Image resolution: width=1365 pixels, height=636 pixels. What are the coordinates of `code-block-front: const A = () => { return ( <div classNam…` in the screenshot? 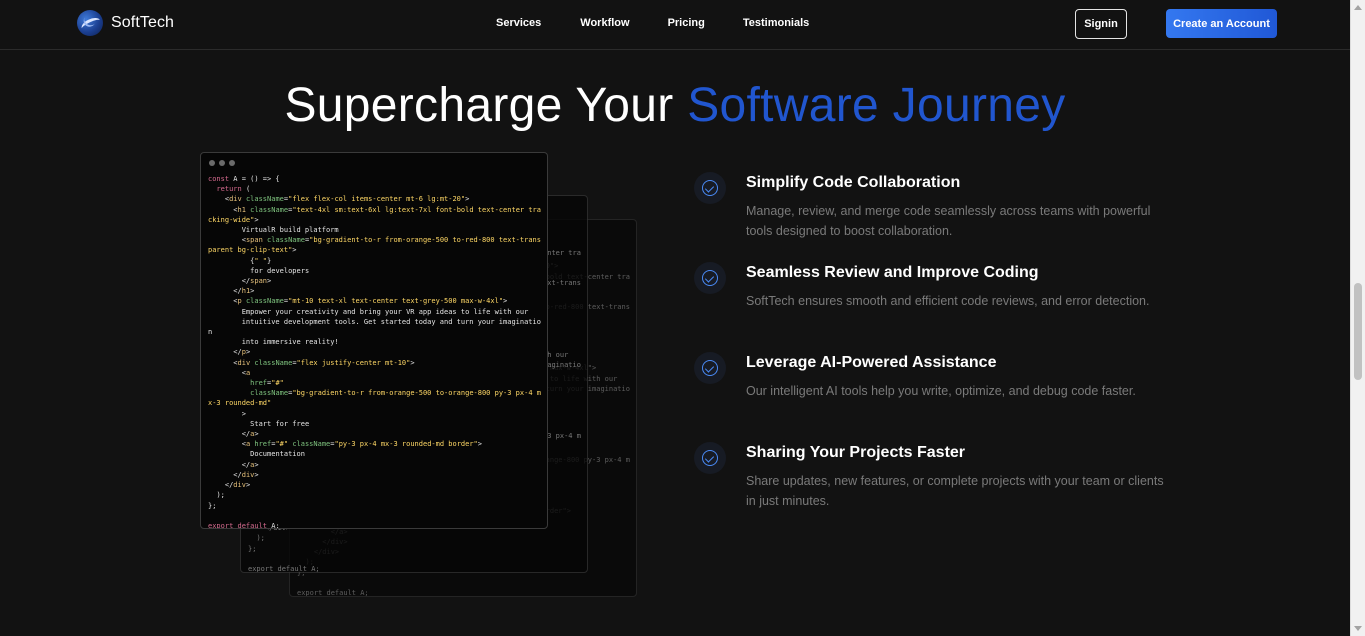 It's located at (374, 352).